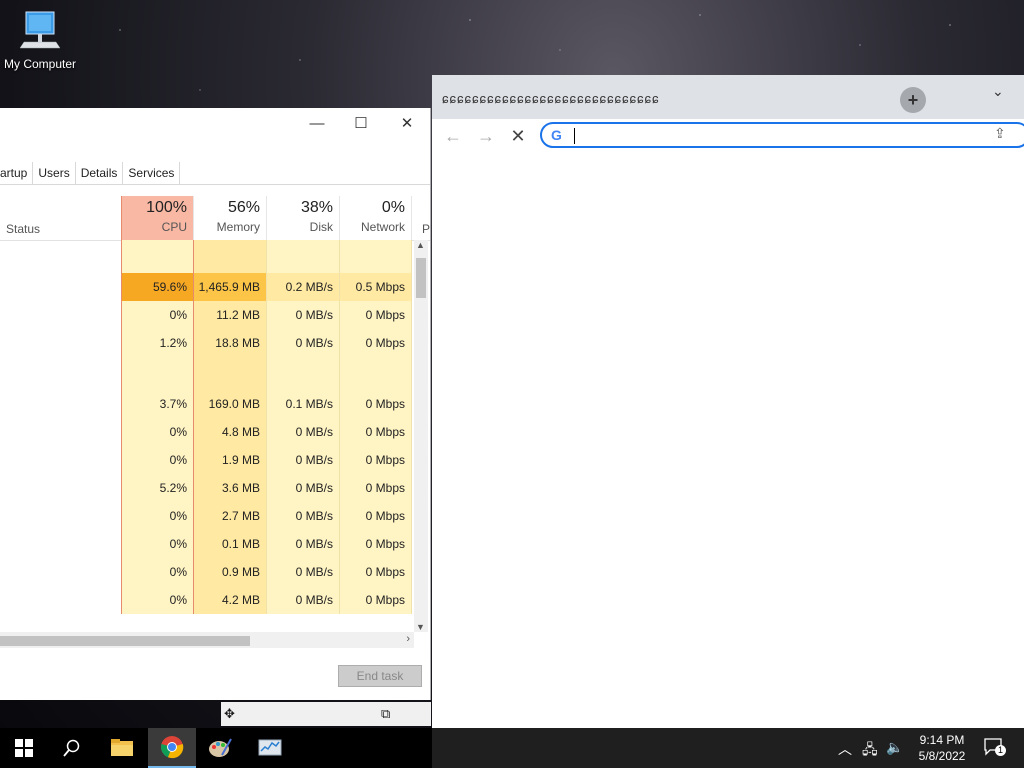 The image size is (1024, 768). Describe the element at coordinates (426, 229) in the screenshot. I see `column-header-next: P` at that location.